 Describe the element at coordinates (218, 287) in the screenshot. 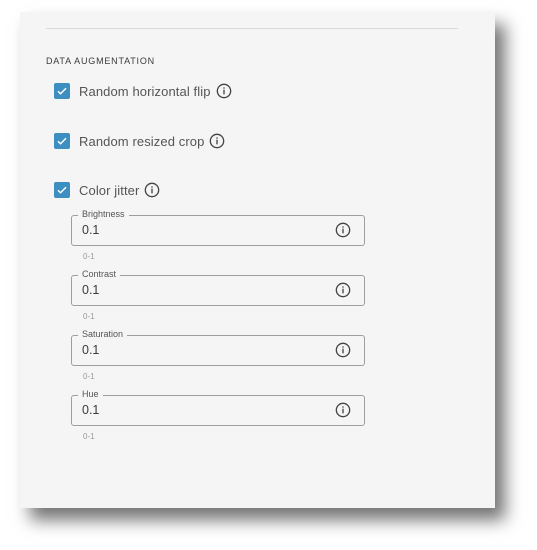

I see `contrast-field: Contrast 0.1` at that location.